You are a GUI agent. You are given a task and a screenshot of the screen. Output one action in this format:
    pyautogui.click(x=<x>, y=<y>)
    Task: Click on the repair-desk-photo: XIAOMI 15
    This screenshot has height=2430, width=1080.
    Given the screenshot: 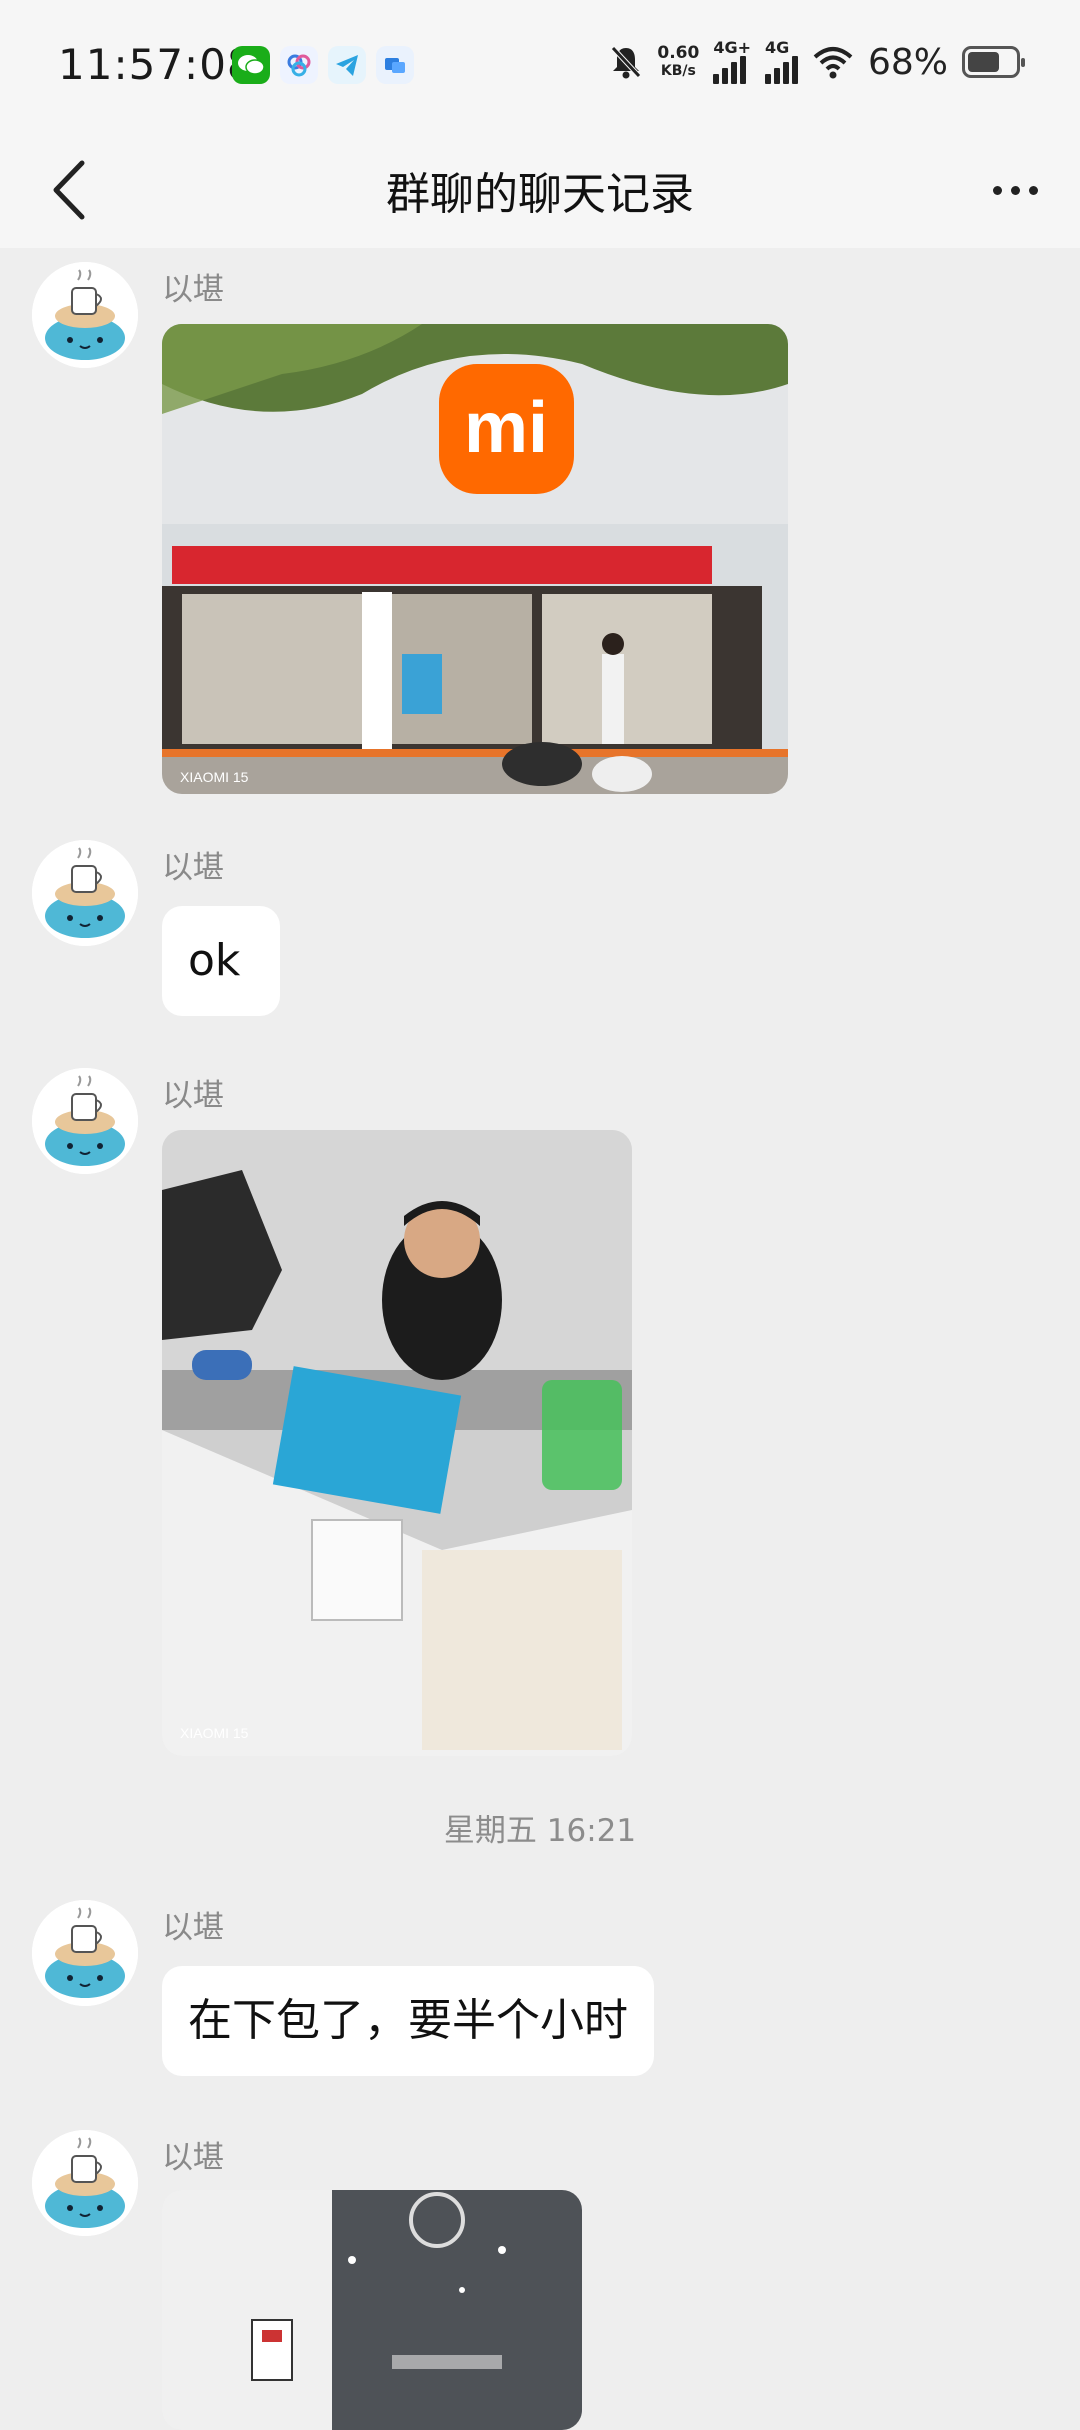 What is the action you would take?
    pyautogui.click(x=397, y=1443)
    